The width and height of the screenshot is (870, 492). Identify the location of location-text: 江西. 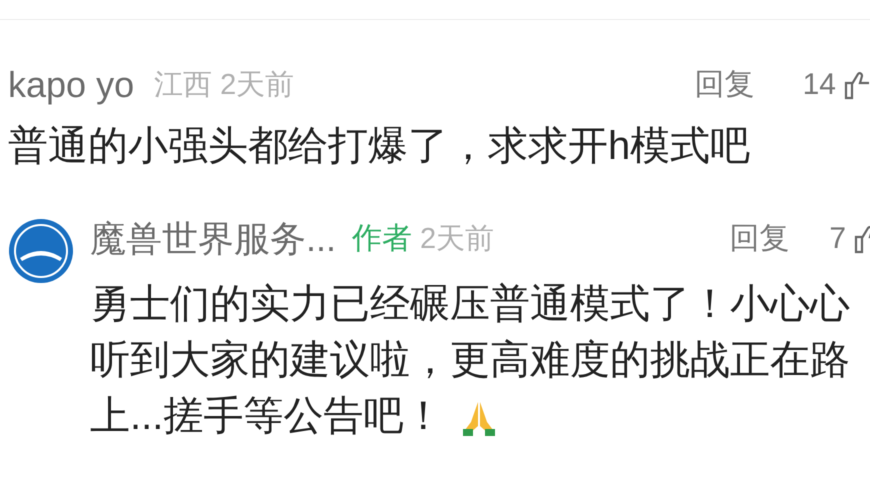
(183, 85).